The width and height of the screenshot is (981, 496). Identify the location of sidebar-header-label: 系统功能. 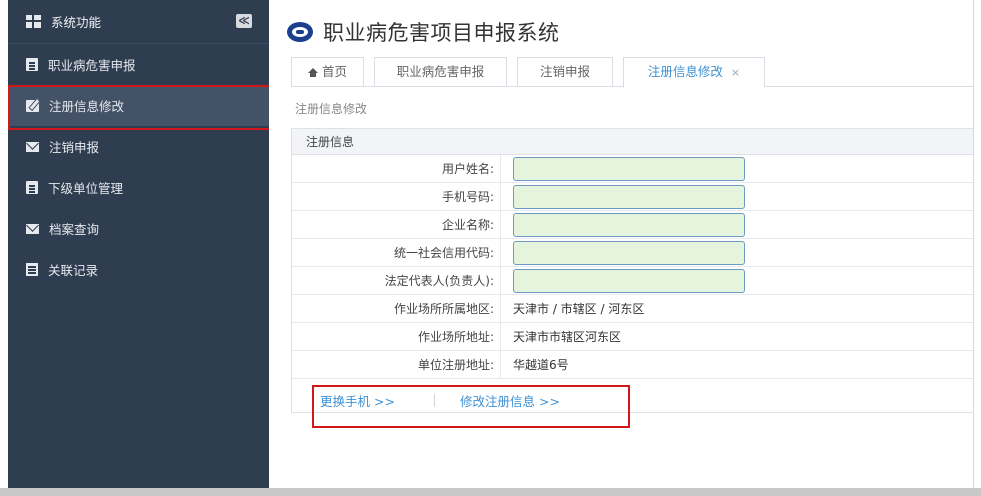
(76, 22).